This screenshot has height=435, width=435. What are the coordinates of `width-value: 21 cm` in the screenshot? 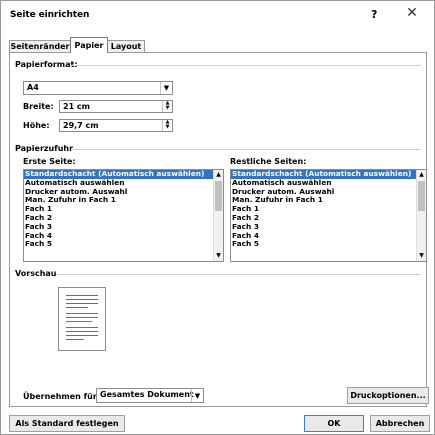 It's located at (76, 106).